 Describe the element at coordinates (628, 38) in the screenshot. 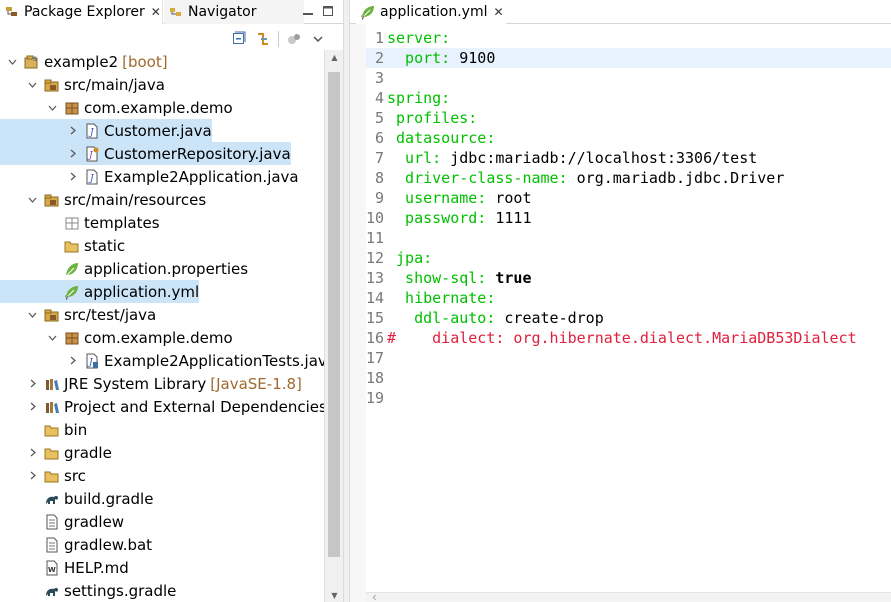

I see `code-line: 1 server:` at that location.